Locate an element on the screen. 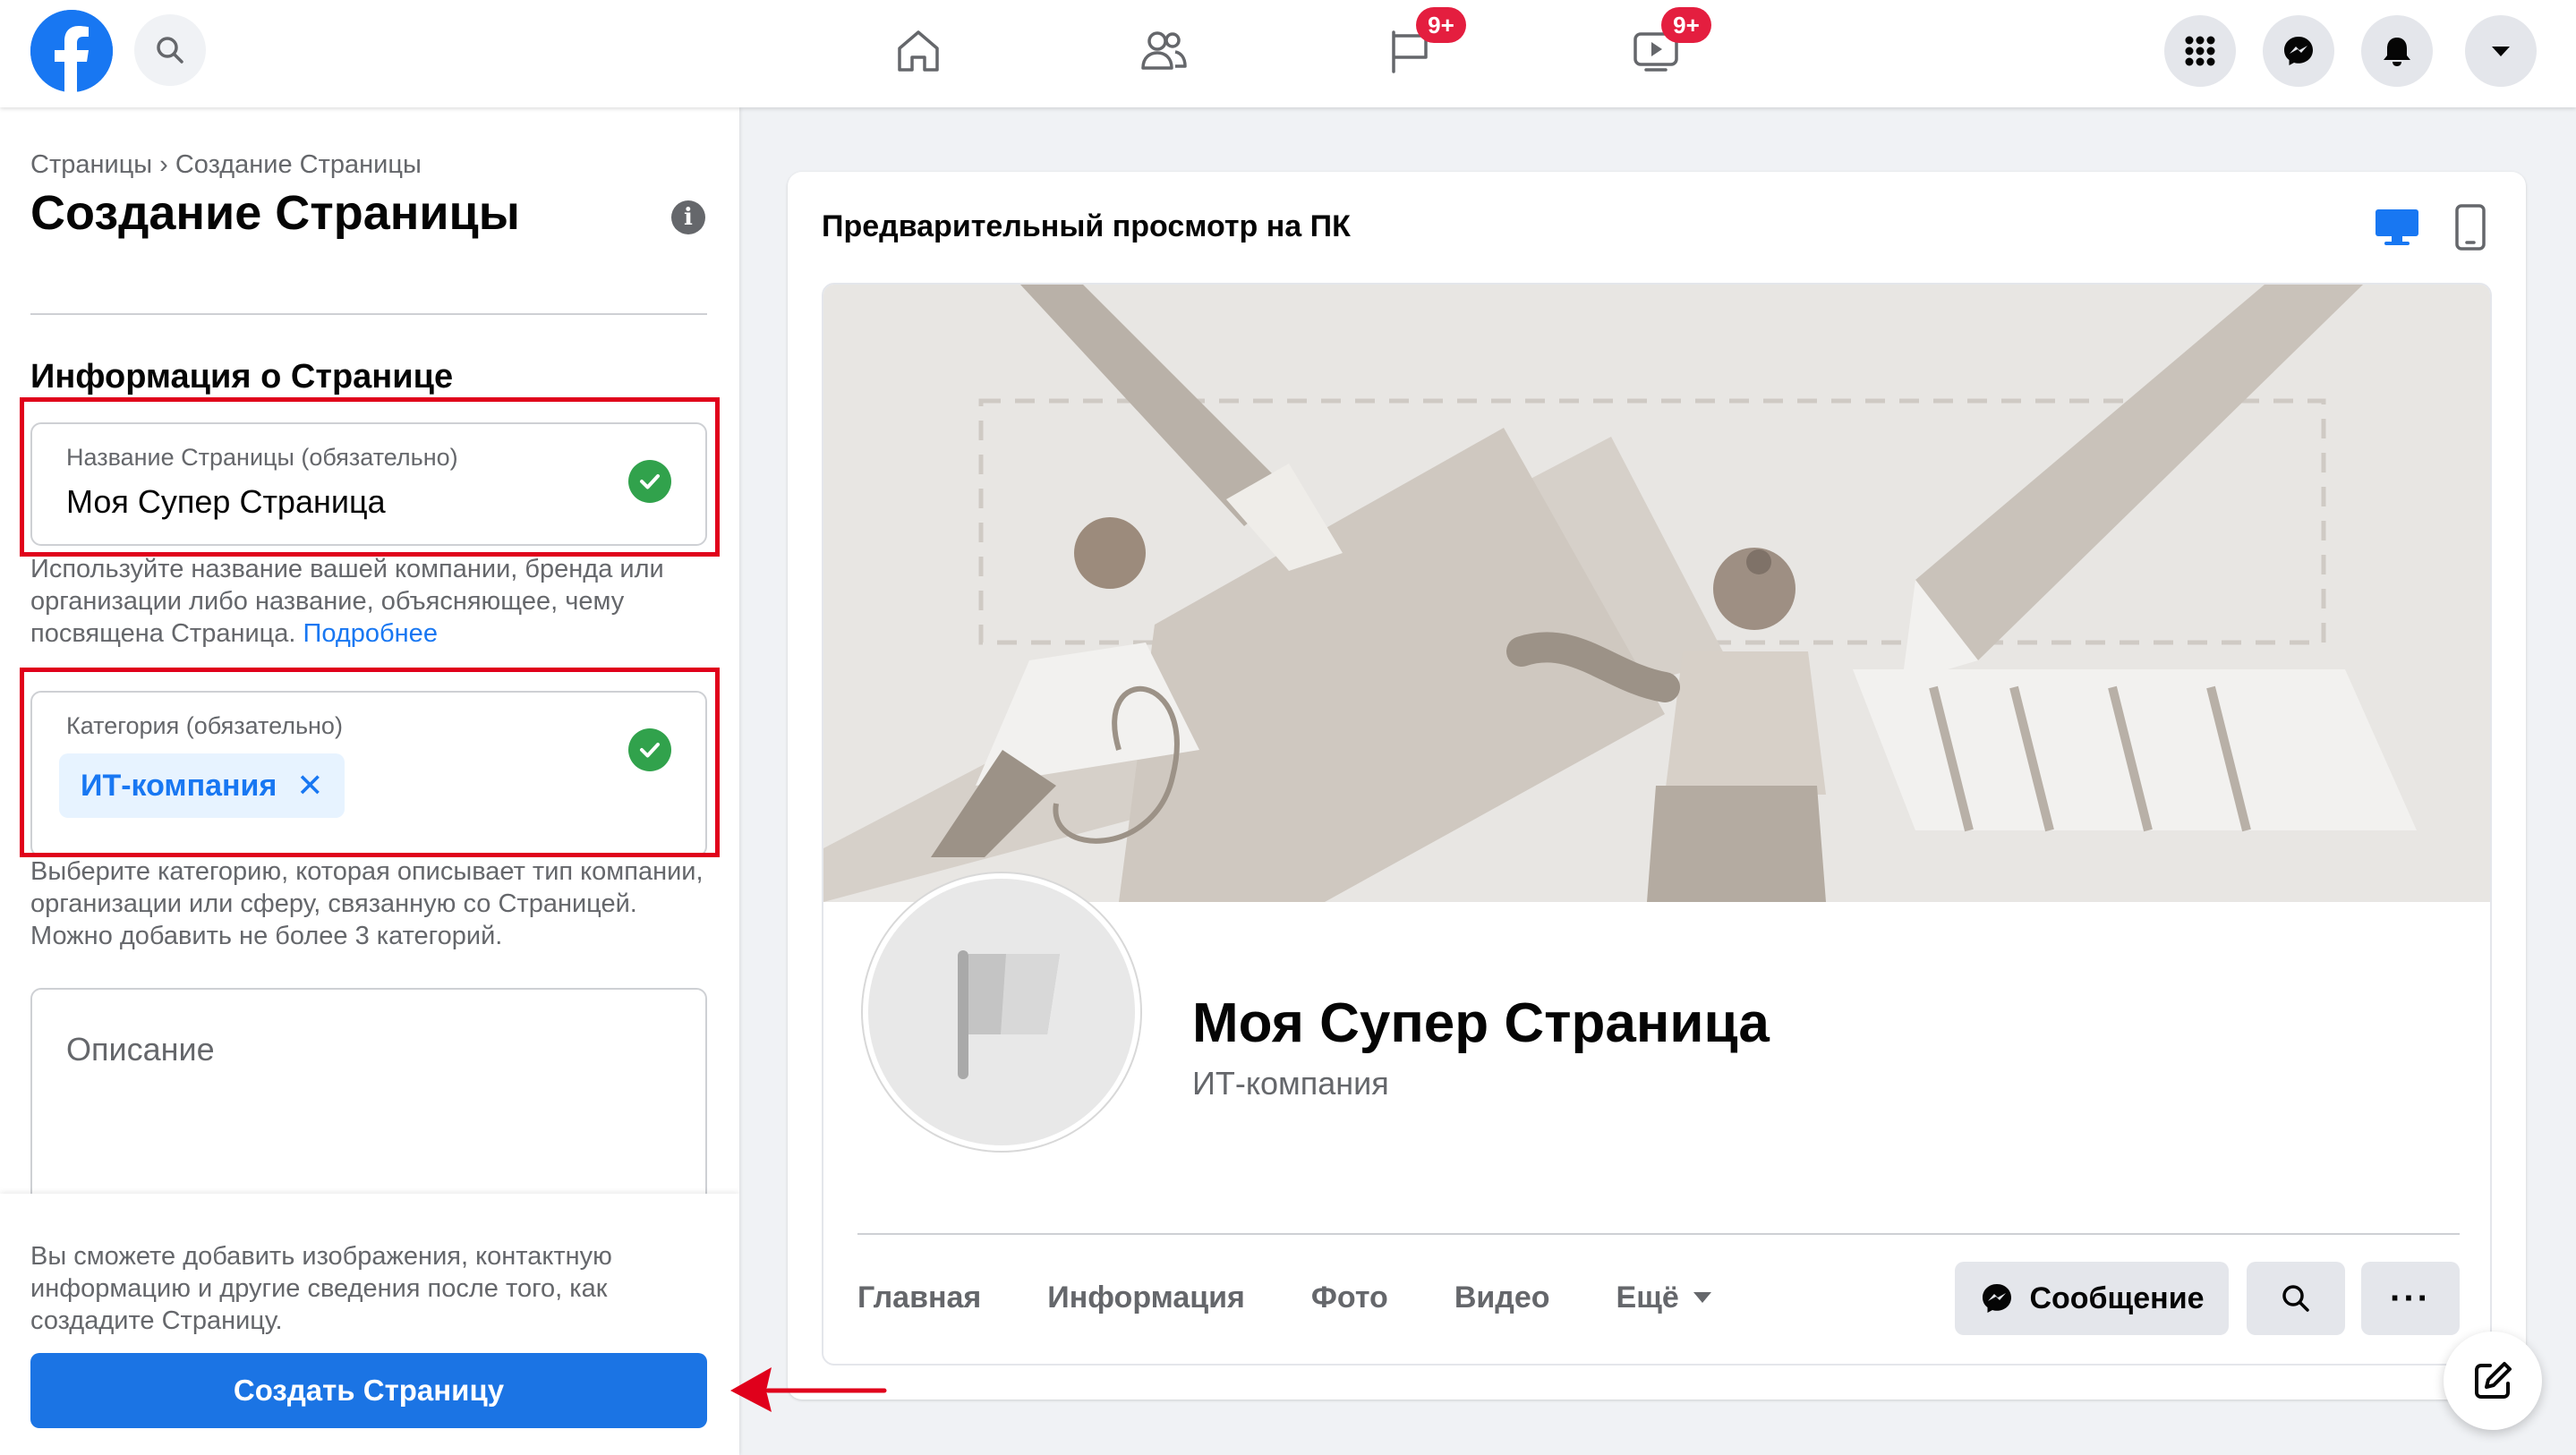 The height and width of the screenshot is (1455, 2576). description-field: Описание is located at coordinates (368, 1104).